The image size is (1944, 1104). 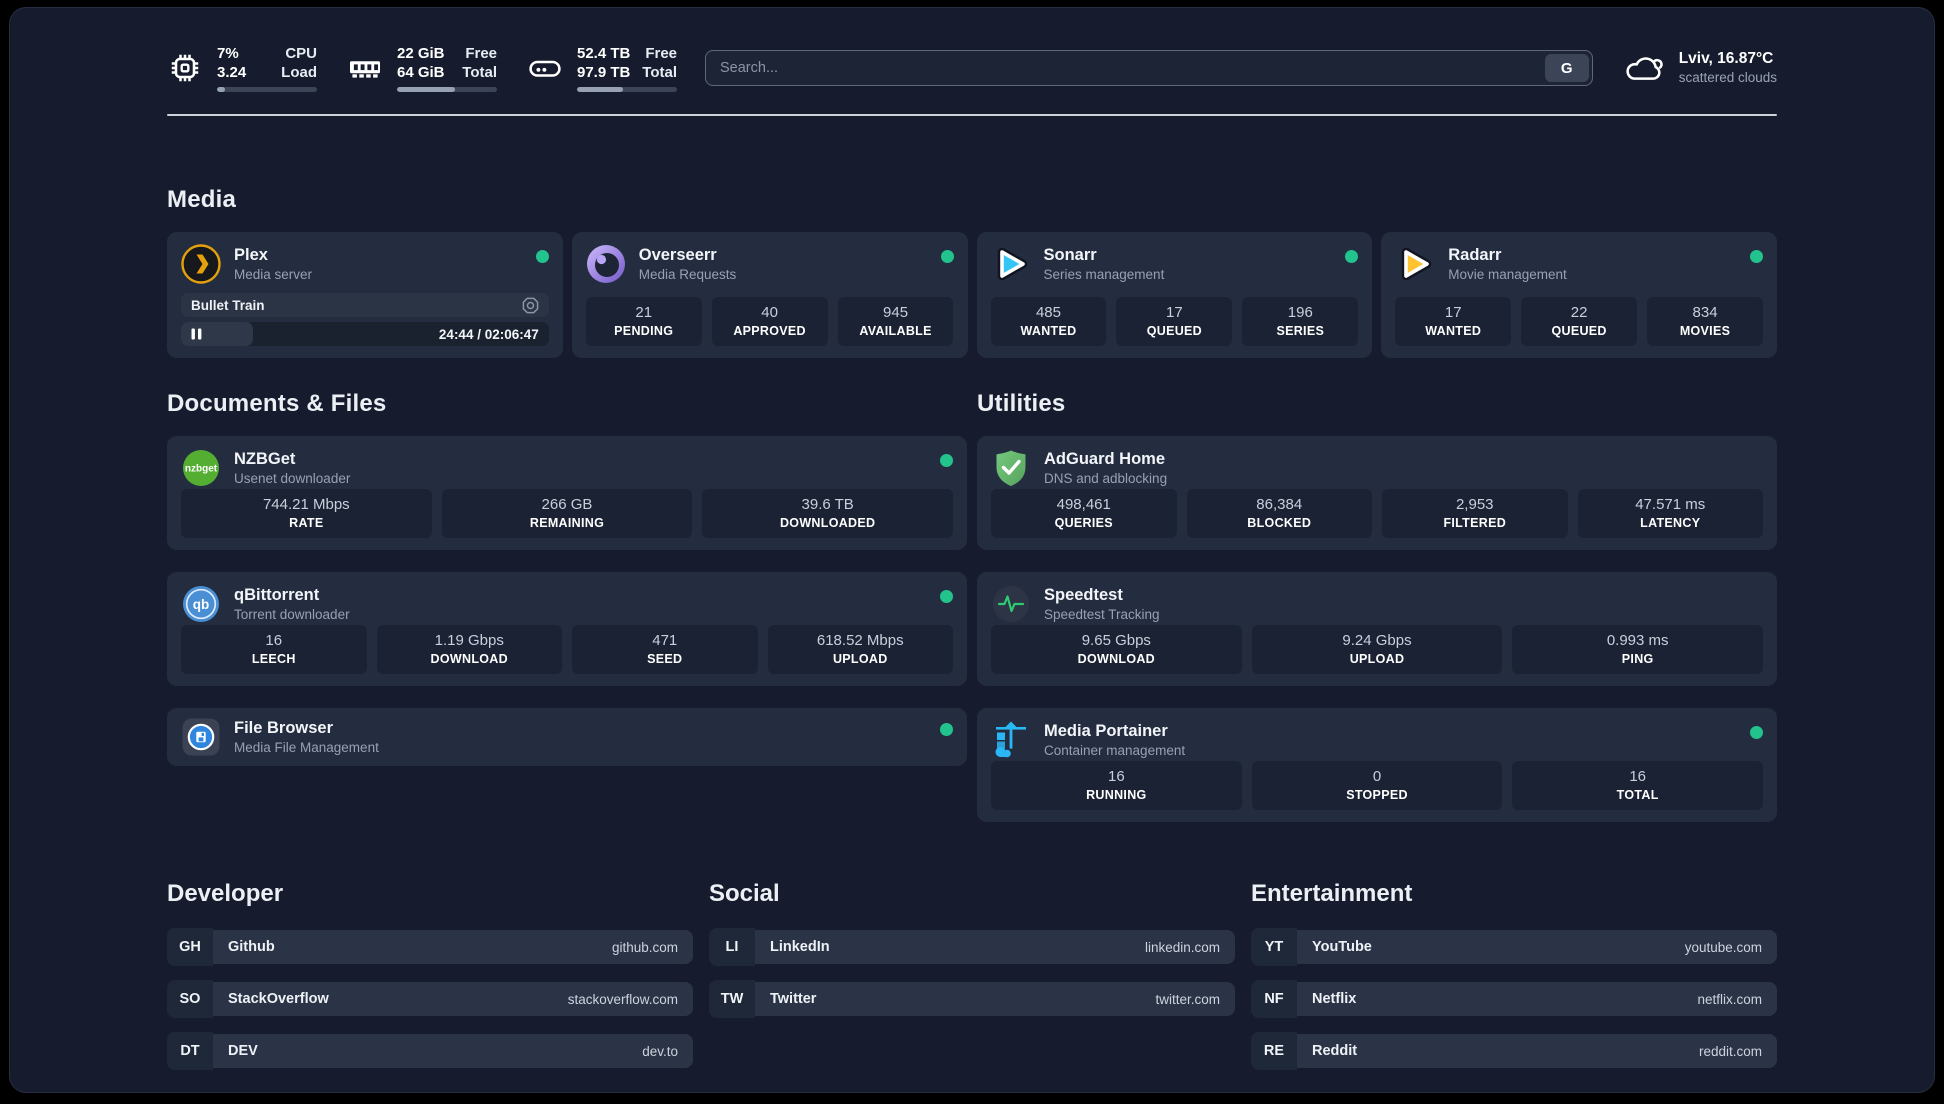 I want to click on app-subtitle: Media server, so click(x=273, y=274).